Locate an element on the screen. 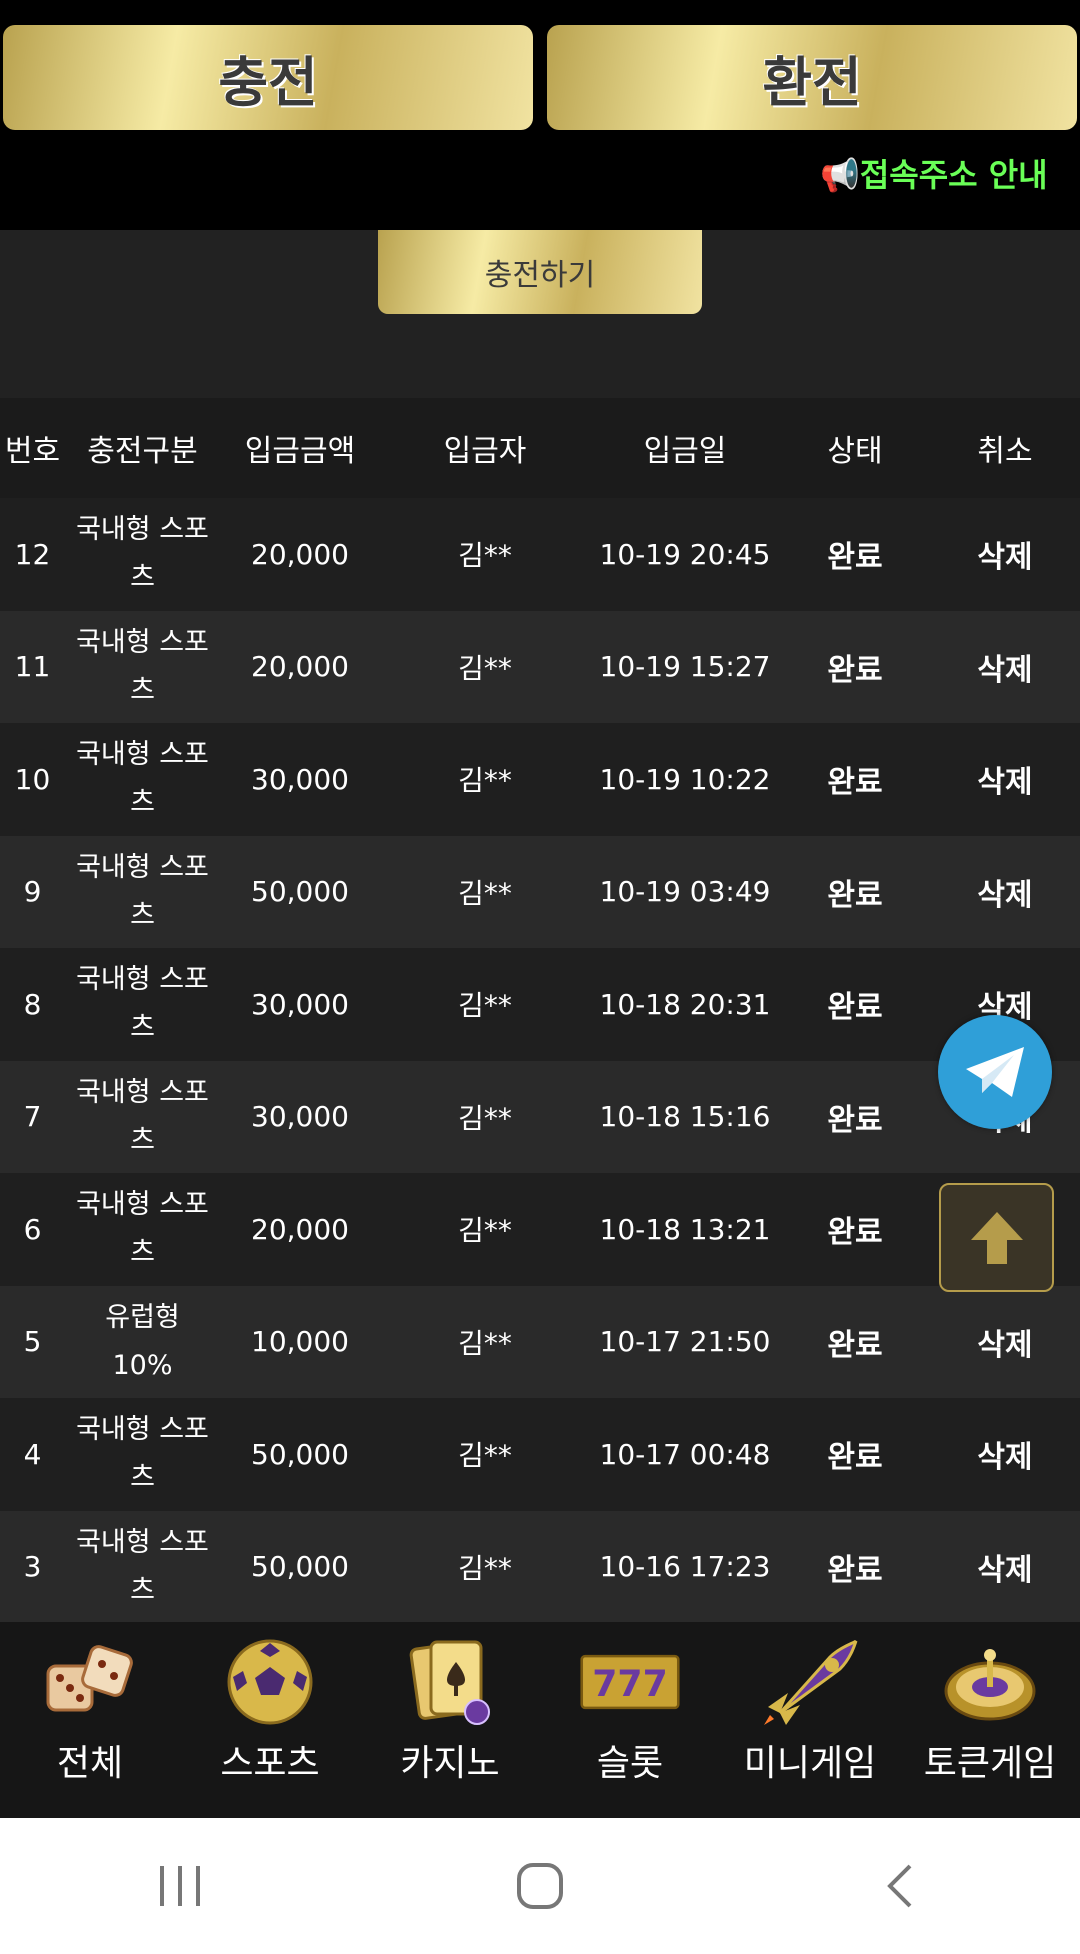 The height and width of the screenshot is (1954, 1080). table-row: 6국내형 스포츠20,000김**10-18 13:21완료삭제 is located at coordinates (540, 1229).